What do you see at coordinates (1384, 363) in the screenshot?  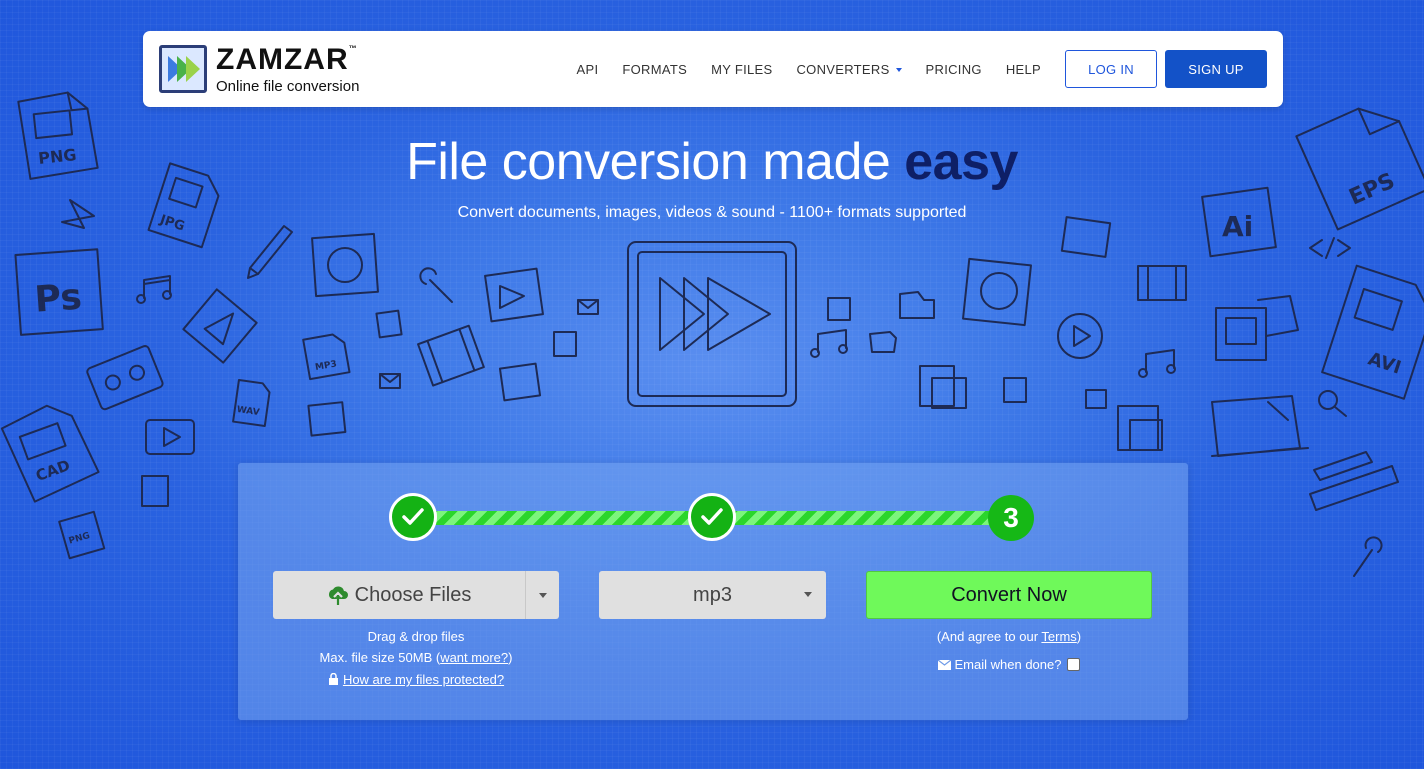 I see `decor-avi-label: AVI` at bounding box center [1384, 363].